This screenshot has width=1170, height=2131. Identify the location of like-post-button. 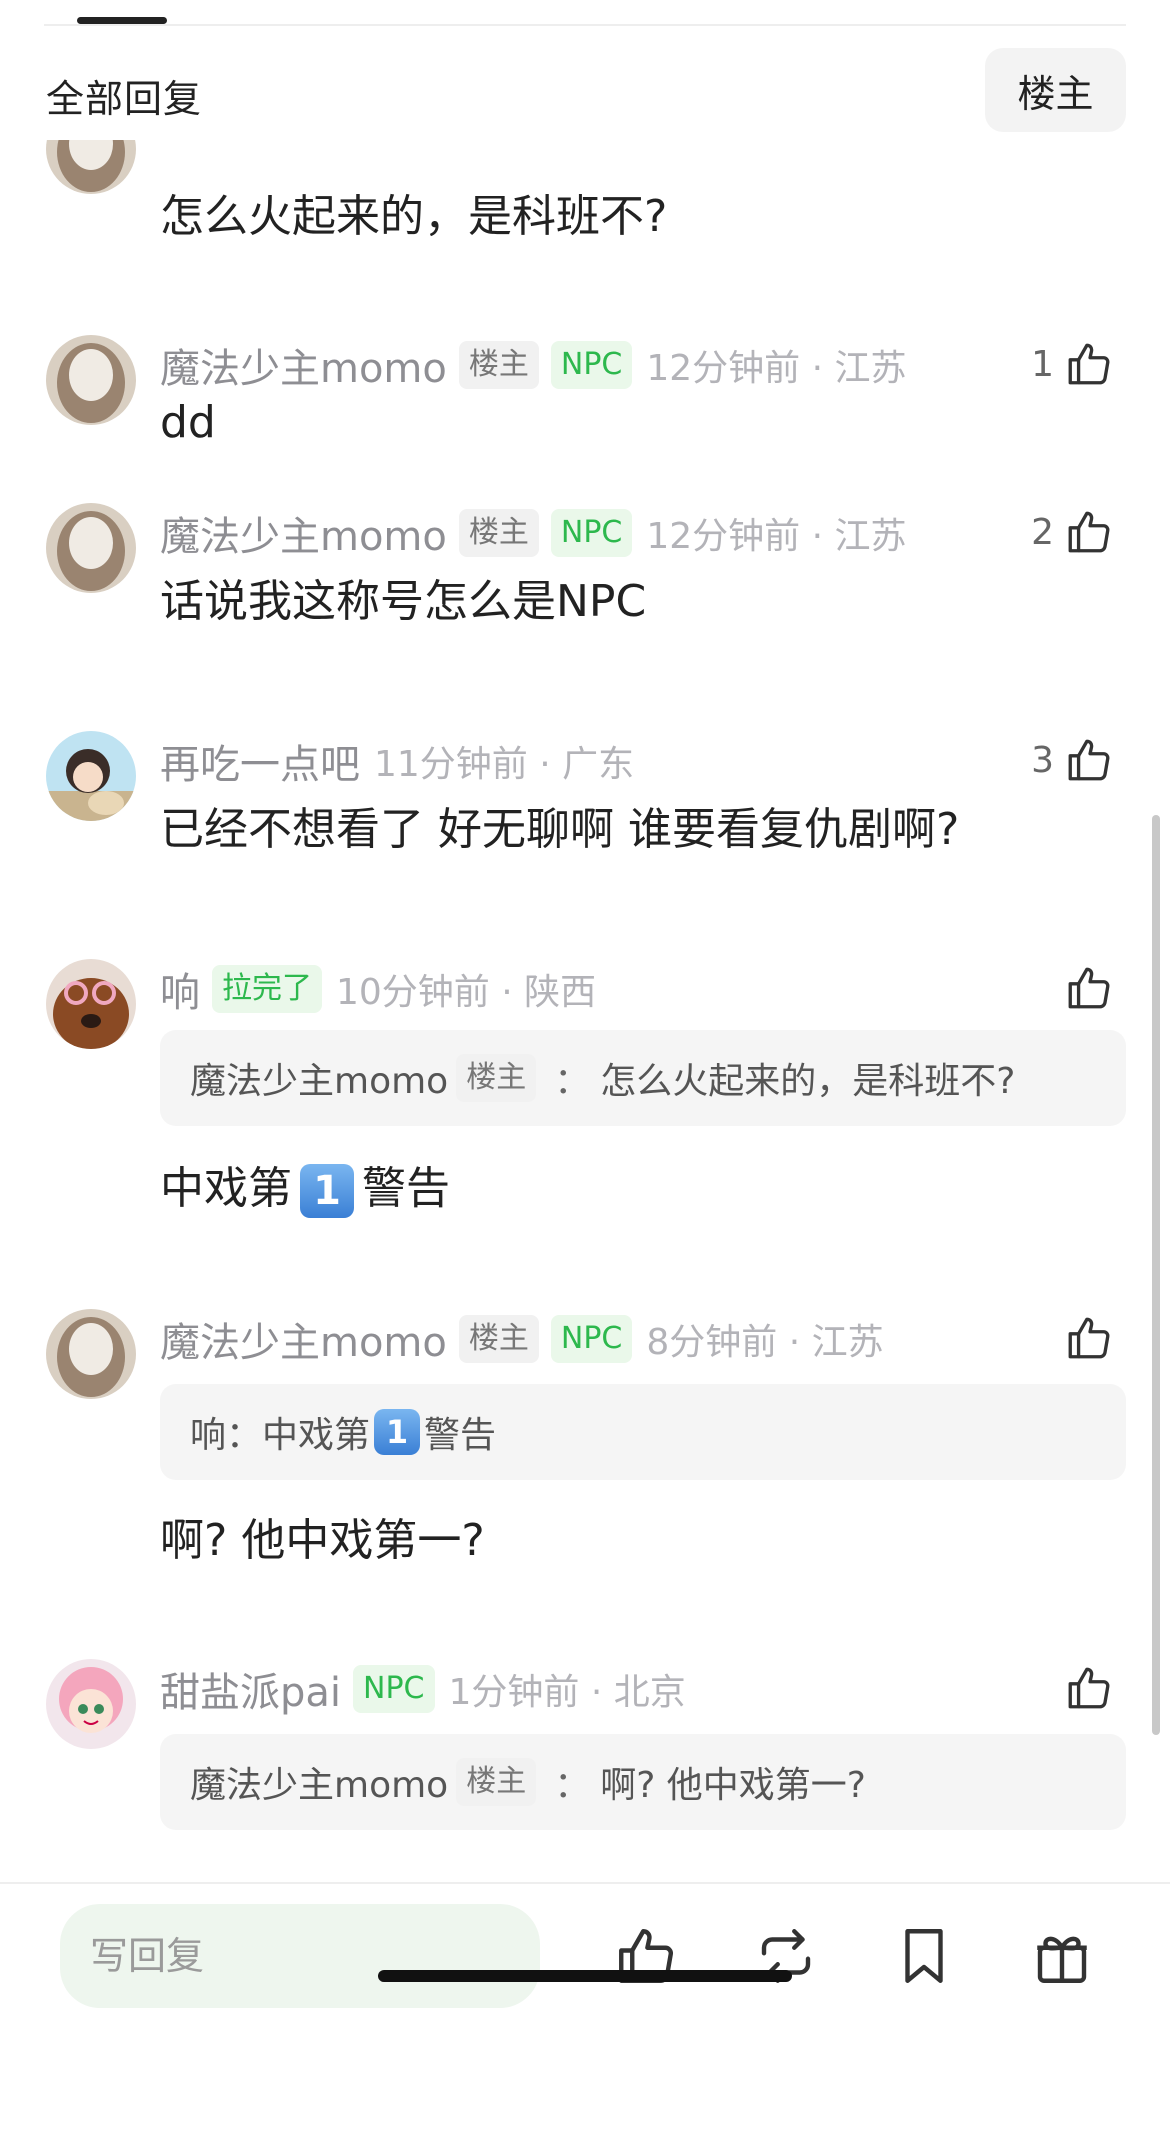
(646, 1956).